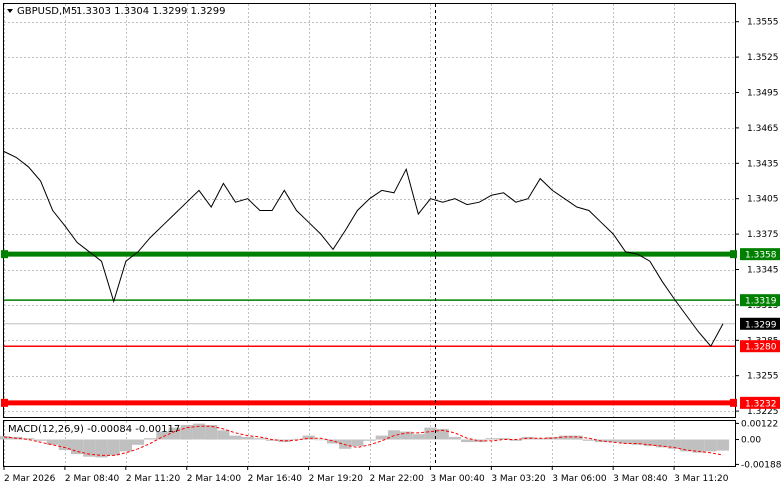 This screenshot has height=489, width=781. Describe the element at coordinates (397, 479) in the screenshot. I see `time-tick-label: 2 Mar 22:00` at that location.